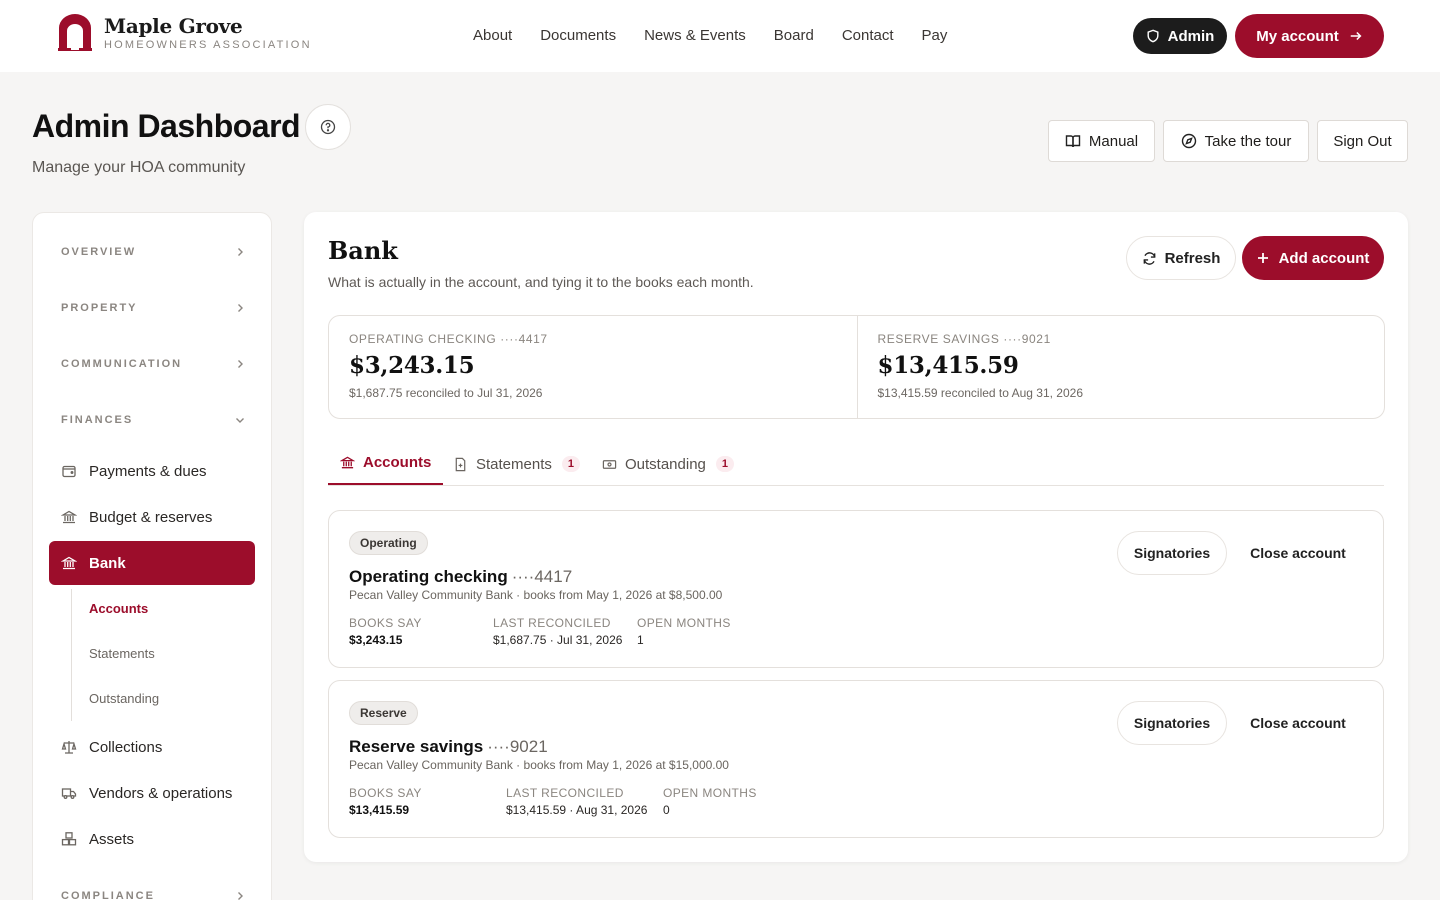  Describe the element at coordinates (118, 609) in the screenshot. I see `sidebar-subitem-accounts: Accounts` at that location.